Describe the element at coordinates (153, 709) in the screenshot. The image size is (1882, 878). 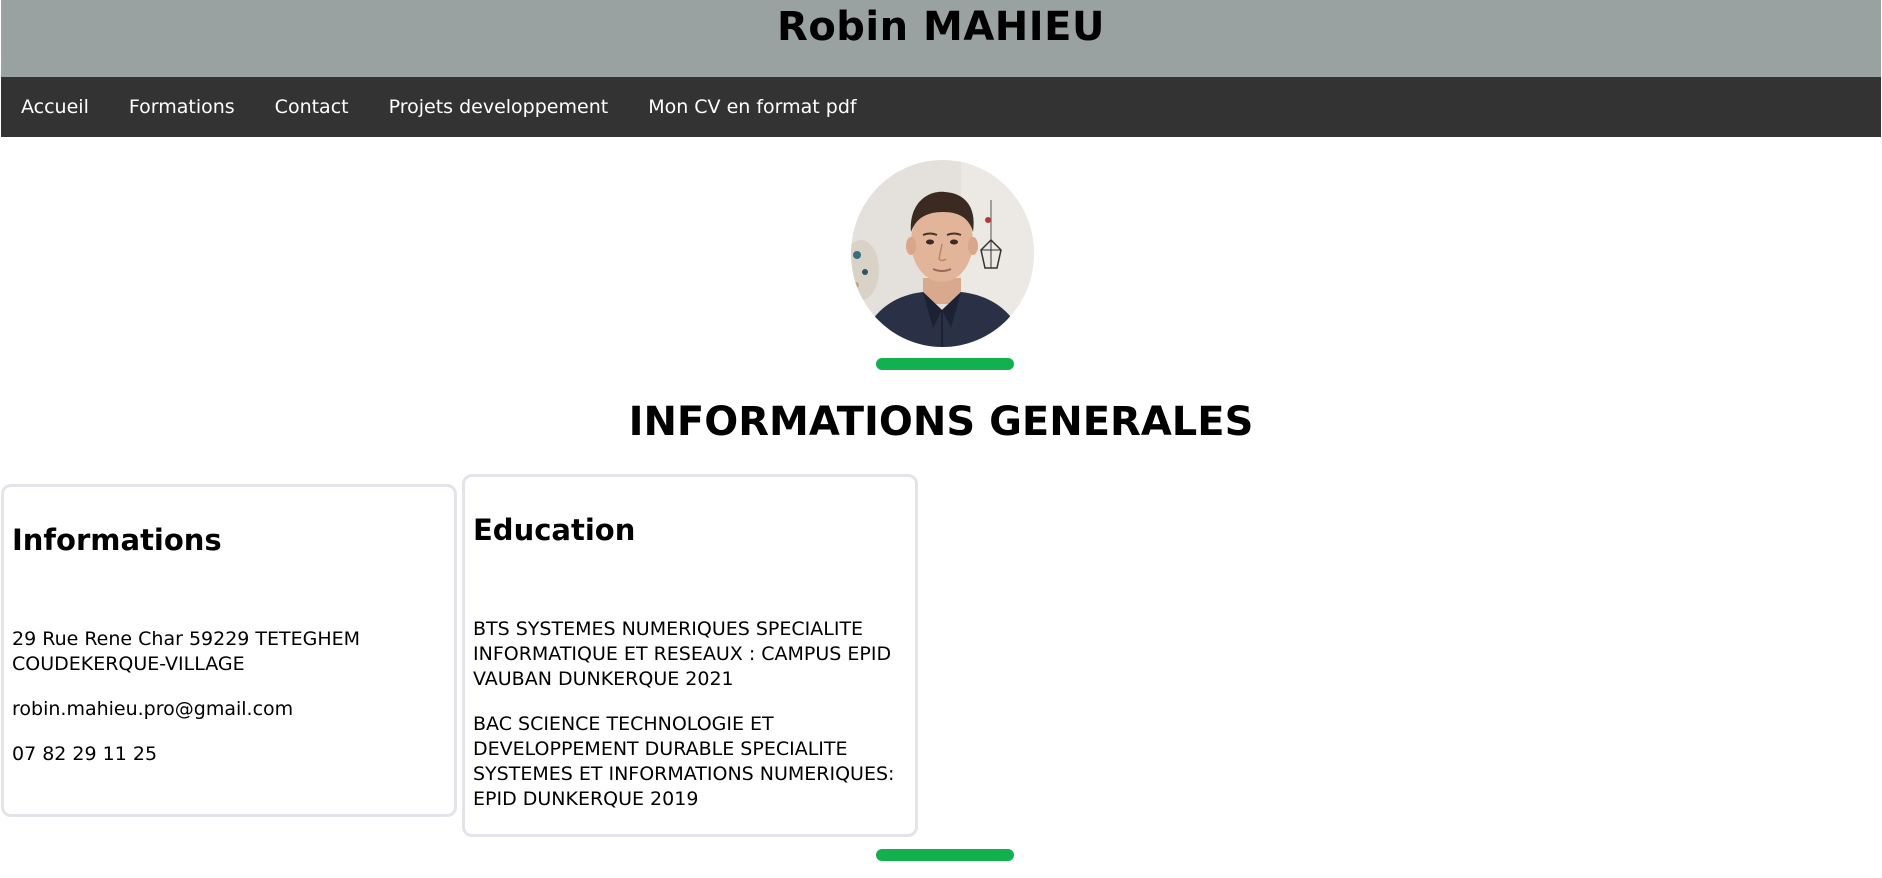
I see `info-email: robin.mahieu.pro@gmail.com` at that location.